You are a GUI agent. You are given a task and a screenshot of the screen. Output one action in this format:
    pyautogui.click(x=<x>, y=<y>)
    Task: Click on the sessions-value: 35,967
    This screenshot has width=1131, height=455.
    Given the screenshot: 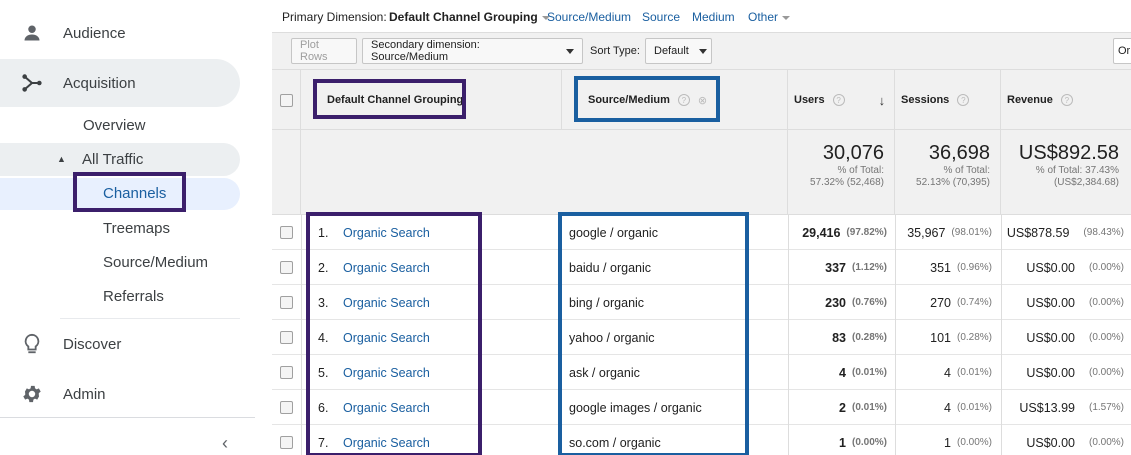 What is the action you would take?
    pyautogui.click(x=926, y=232)
    